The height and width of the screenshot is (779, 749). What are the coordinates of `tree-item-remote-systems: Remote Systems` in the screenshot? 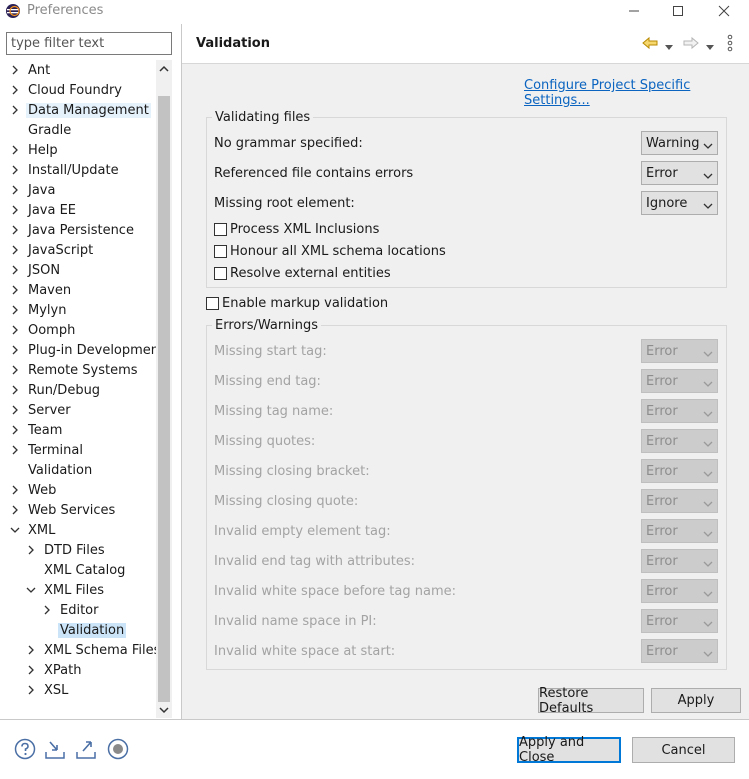 It's located at (75, 370).